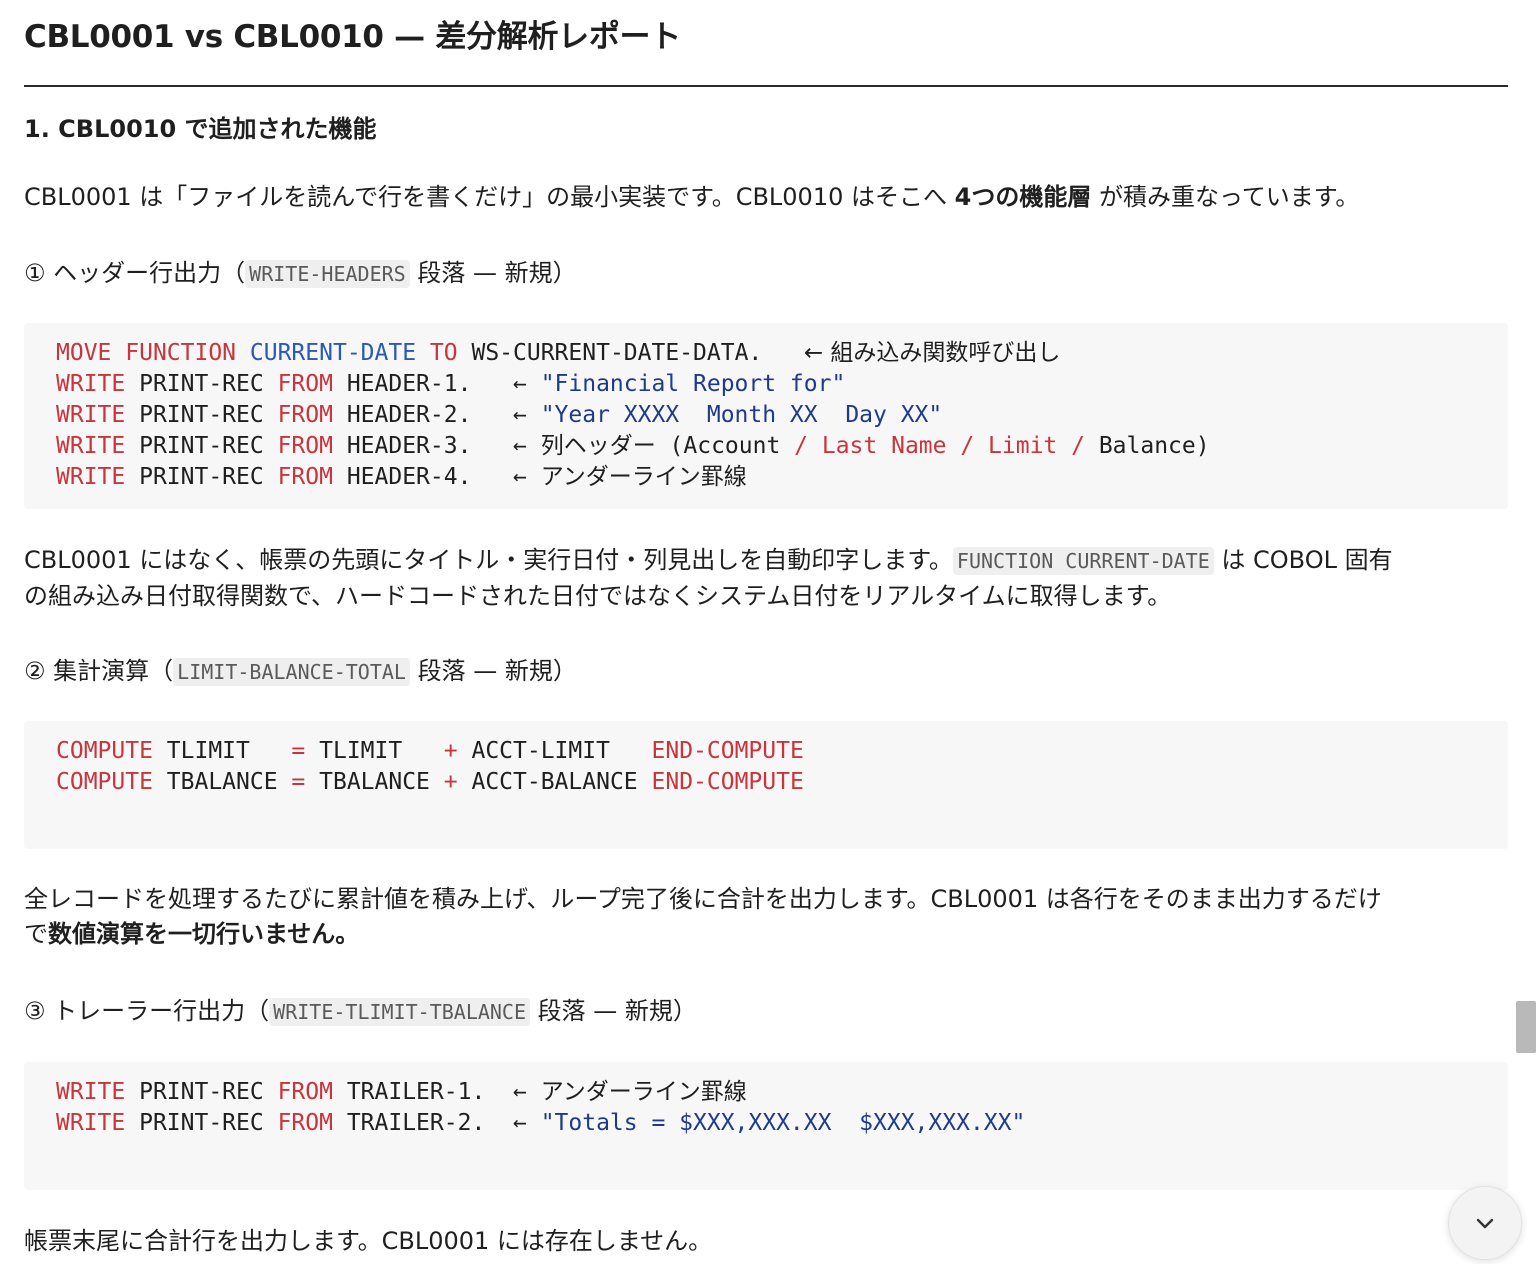 The height and width of the screenshot is (1264, 1540). I want to click on code-string: "Financial Report for", so click(693, 384).